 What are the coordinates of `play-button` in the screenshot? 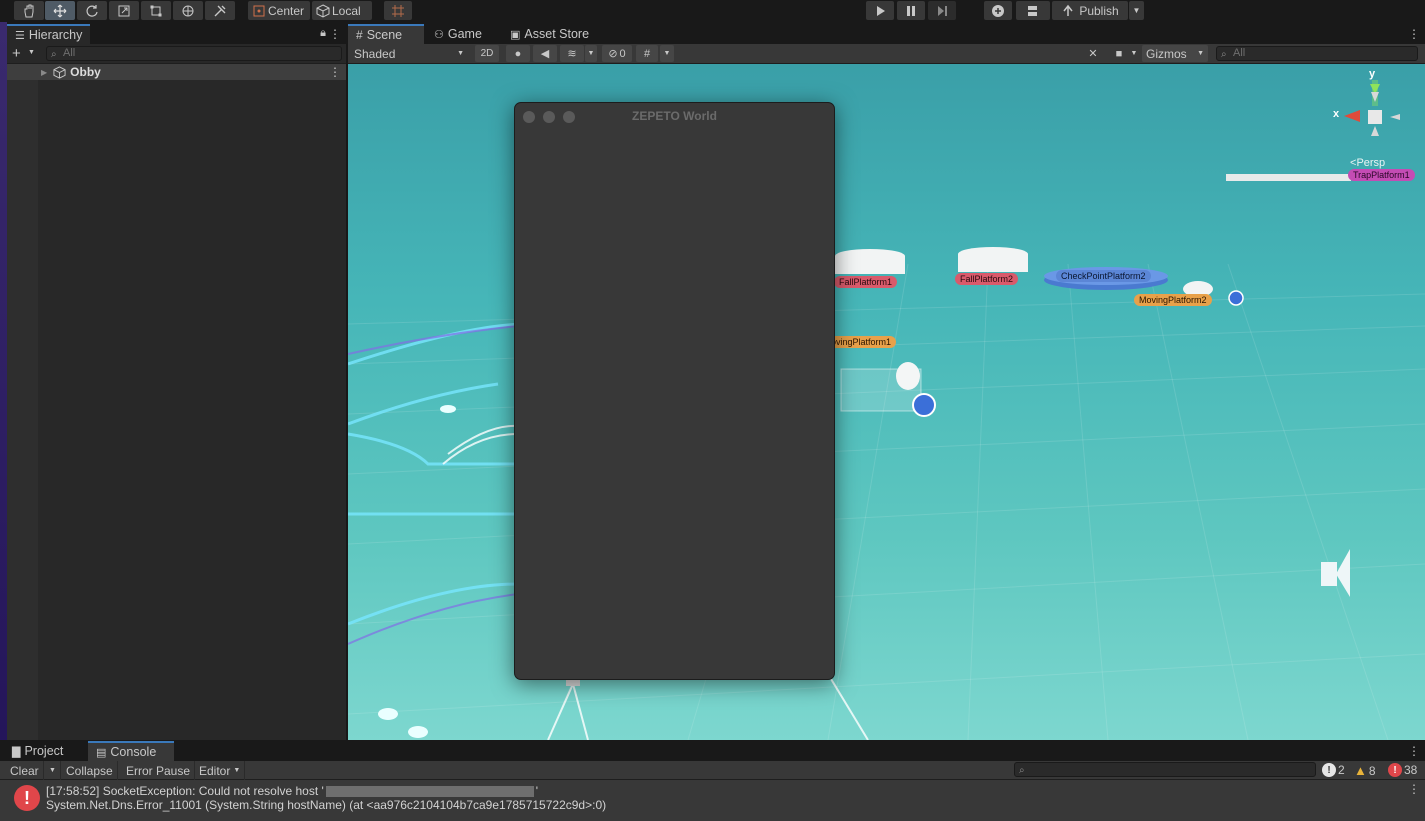 It's located at (880, 10).